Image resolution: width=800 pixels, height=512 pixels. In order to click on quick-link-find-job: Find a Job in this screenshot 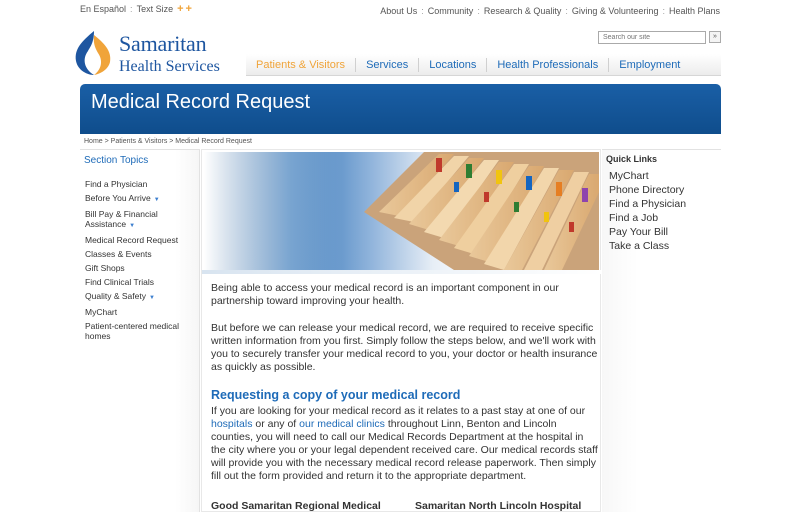, I will do `click(647, 218)`.